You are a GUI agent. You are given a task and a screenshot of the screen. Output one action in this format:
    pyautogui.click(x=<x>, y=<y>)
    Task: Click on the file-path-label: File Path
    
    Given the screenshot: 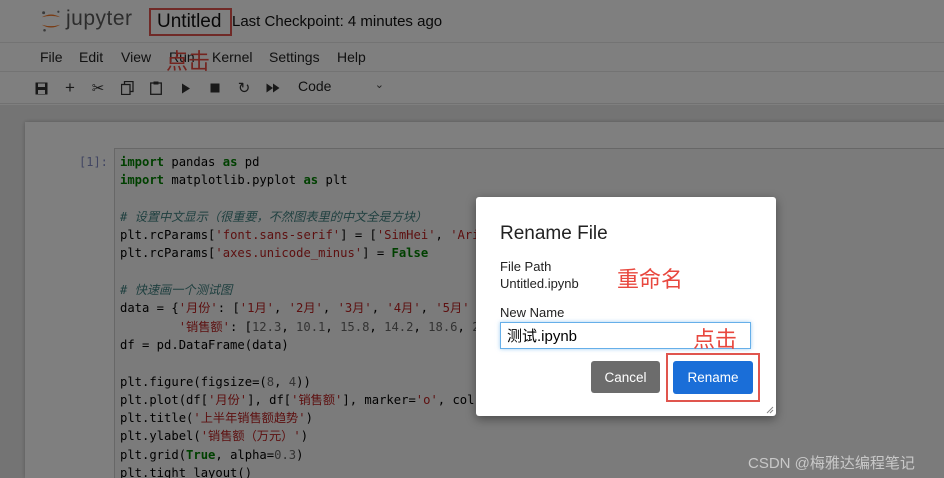 What is the action you would take?
    pyautogui.click(x=526, y=266)
    